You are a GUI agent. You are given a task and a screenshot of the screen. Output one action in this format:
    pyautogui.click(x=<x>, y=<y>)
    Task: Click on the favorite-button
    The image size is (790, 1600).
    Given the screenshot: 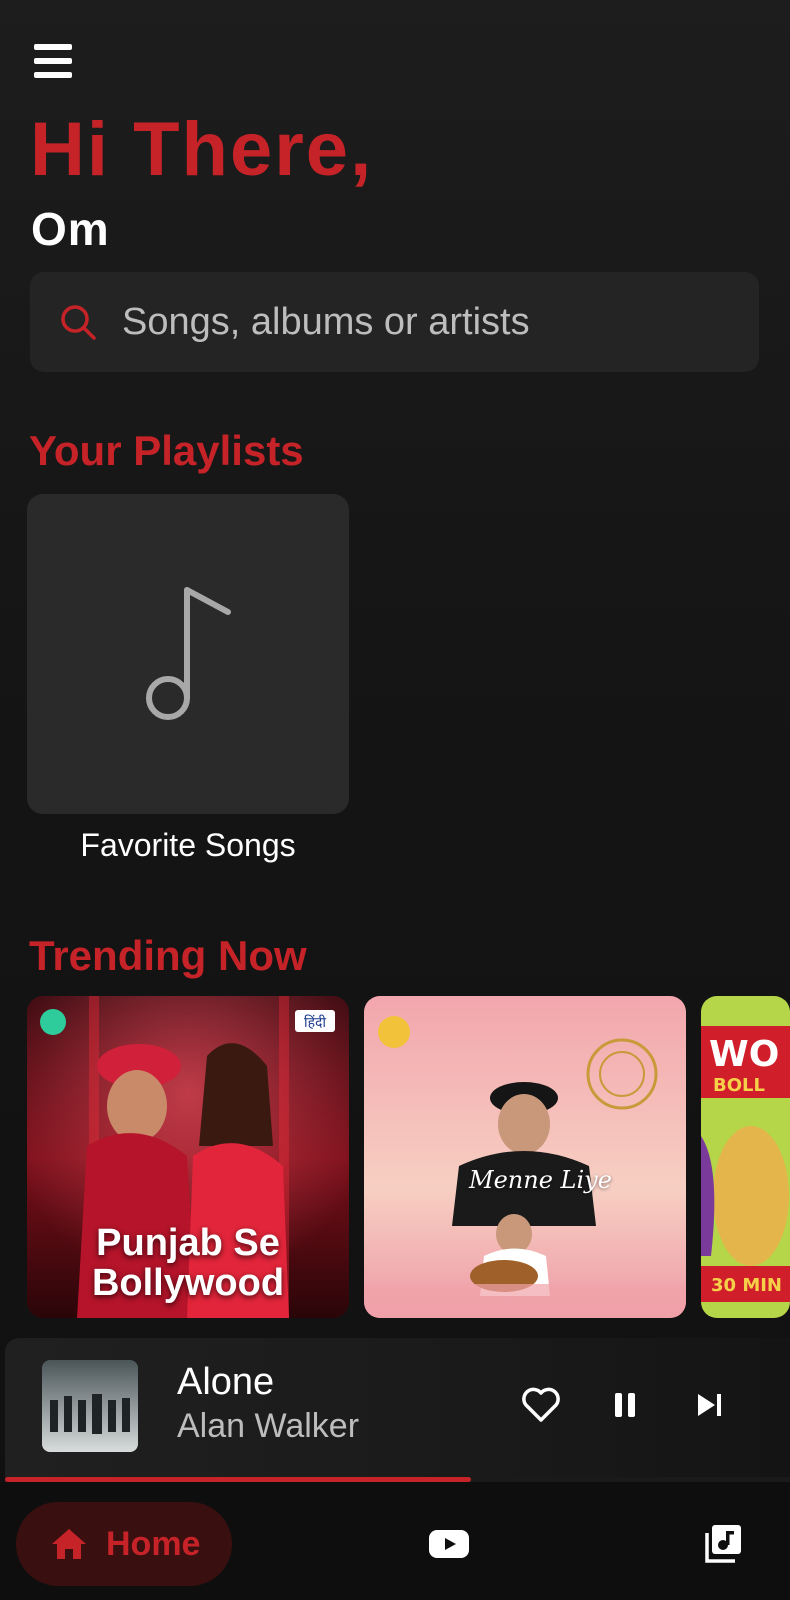 What is the action you would take?
    pyautogui.click(x=541, y=1405)
    